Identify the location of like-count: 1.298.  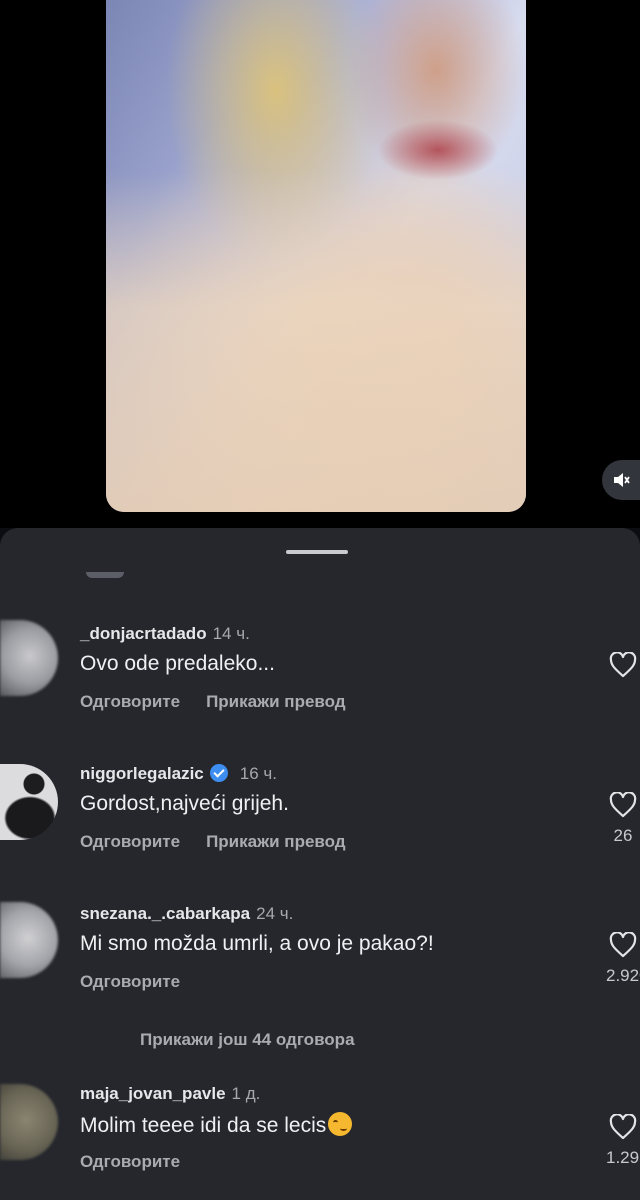
(623, 1157).